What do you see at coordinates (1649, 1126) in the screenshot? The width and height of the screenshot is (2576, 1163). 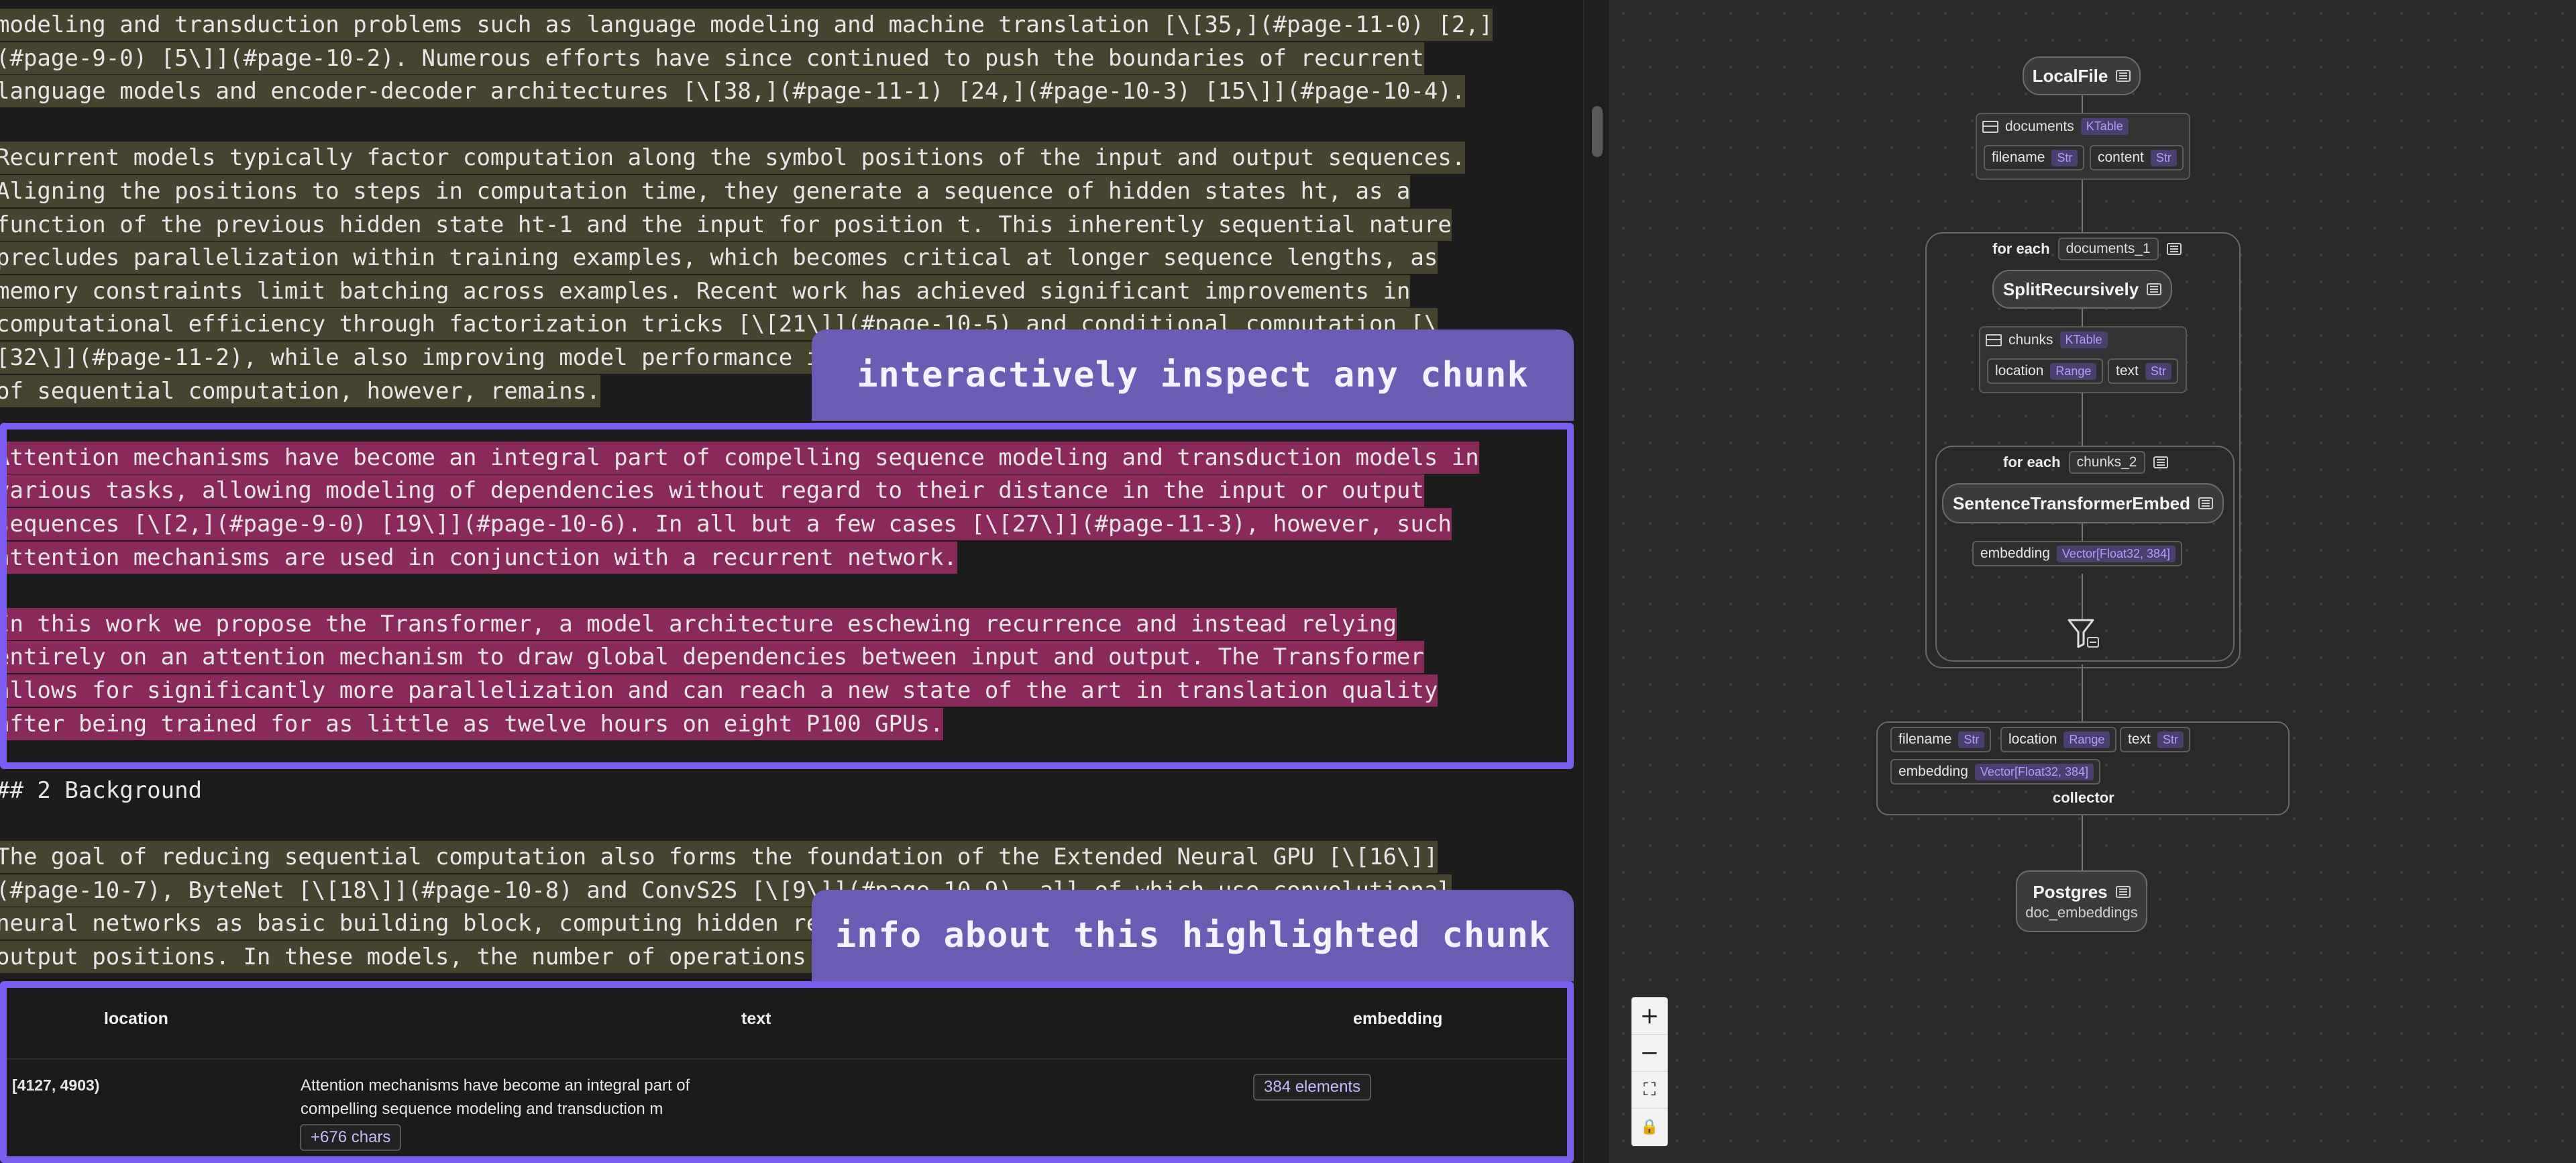 I see `lock-button: 🔒` at bounding box center [1649, 1126].